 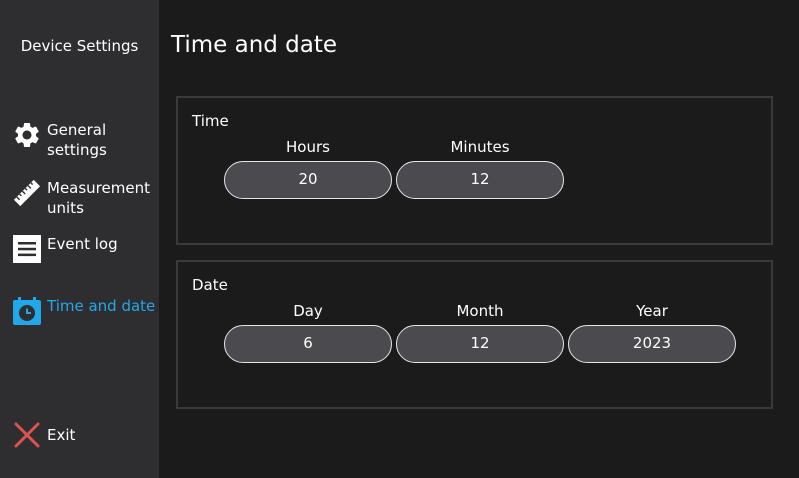 What do you see at coordinates (27, 435) in the screenshot?
I see `close-icon` at bounding box center [27, 435].